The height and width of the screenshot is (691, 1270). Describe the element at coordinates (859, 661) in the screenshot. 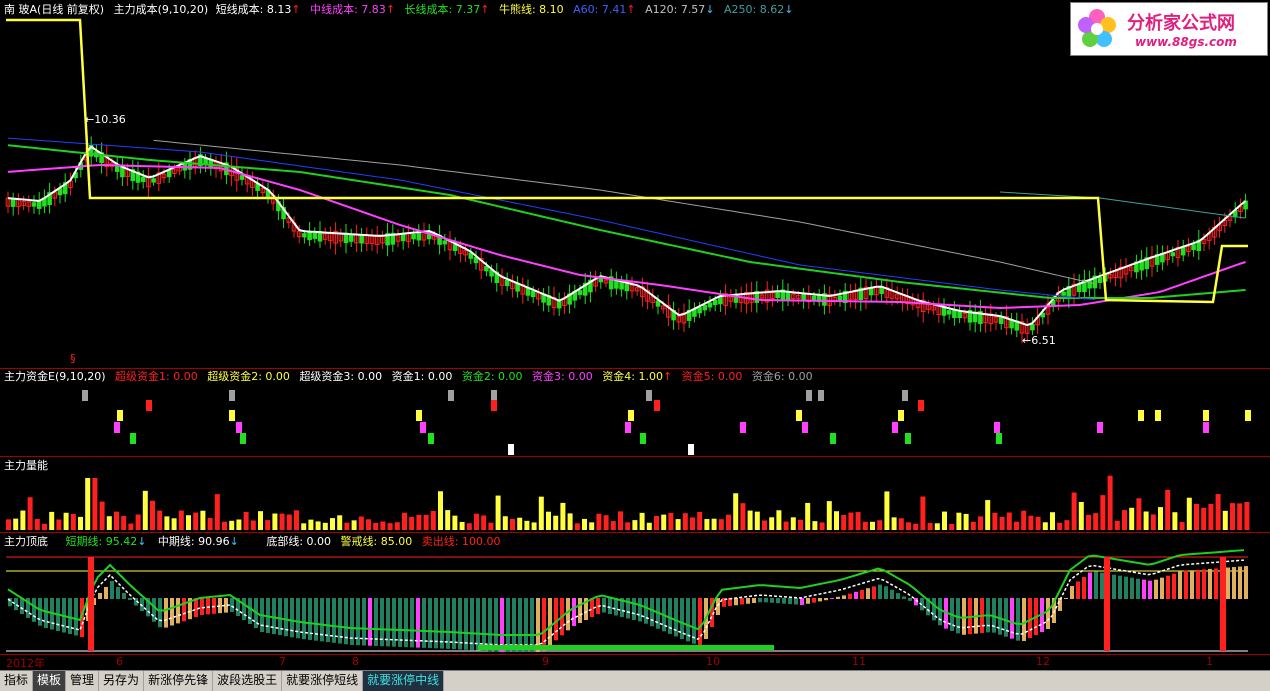

I see `axis-label-month: 11` at that location.